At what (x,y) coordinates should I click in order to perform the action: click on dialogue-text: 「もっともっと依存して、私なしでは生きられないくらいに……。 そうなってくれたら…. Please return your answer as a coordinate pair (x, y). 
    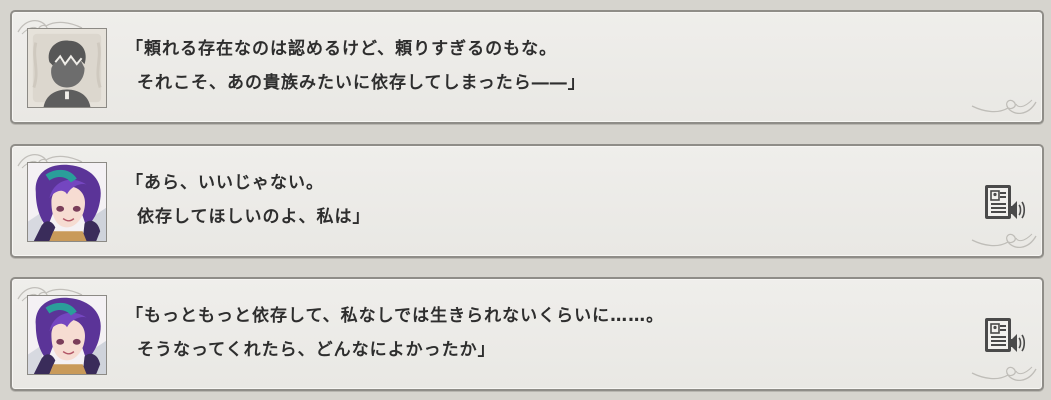
    Looking at the image, I should click on (546, 333).